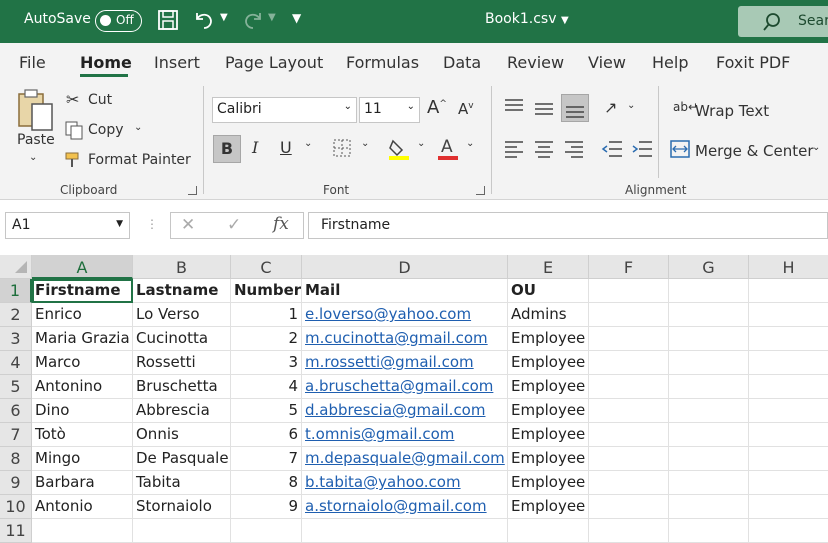 The width and height of the screenshot is (828, 543). What do you see at coordinates (82, 315) in the screenshot?
I see `cell-a2: Enrico` at bounding box center [82, 315].